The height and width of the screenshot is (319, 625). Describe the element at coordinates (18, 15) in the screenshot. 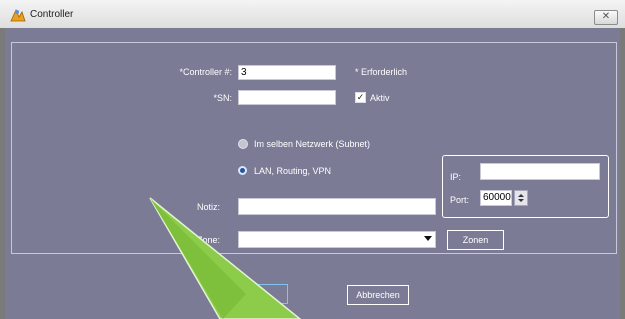

I see `app-icon` at that location.